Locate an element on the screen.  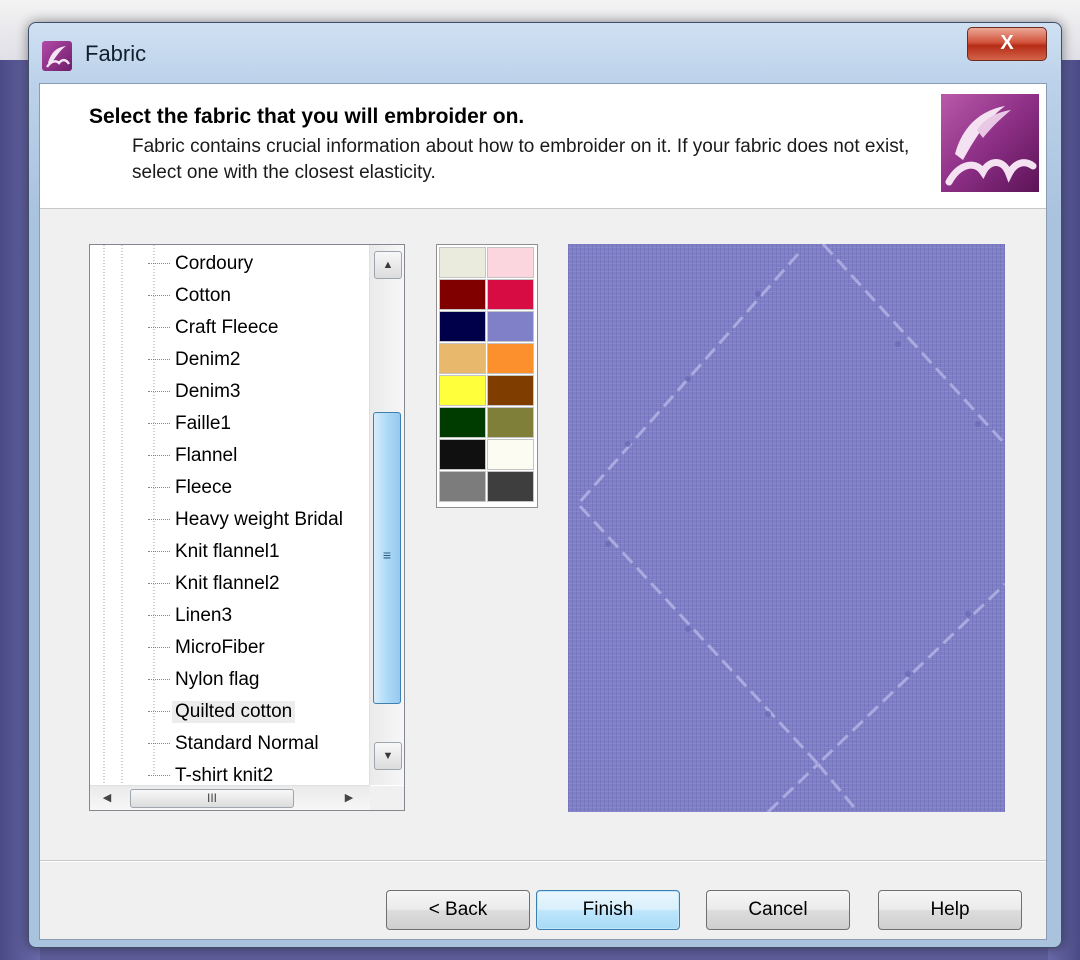
tree-item-nylon-flag: Nylon flag is located at coordinates (258, 680).